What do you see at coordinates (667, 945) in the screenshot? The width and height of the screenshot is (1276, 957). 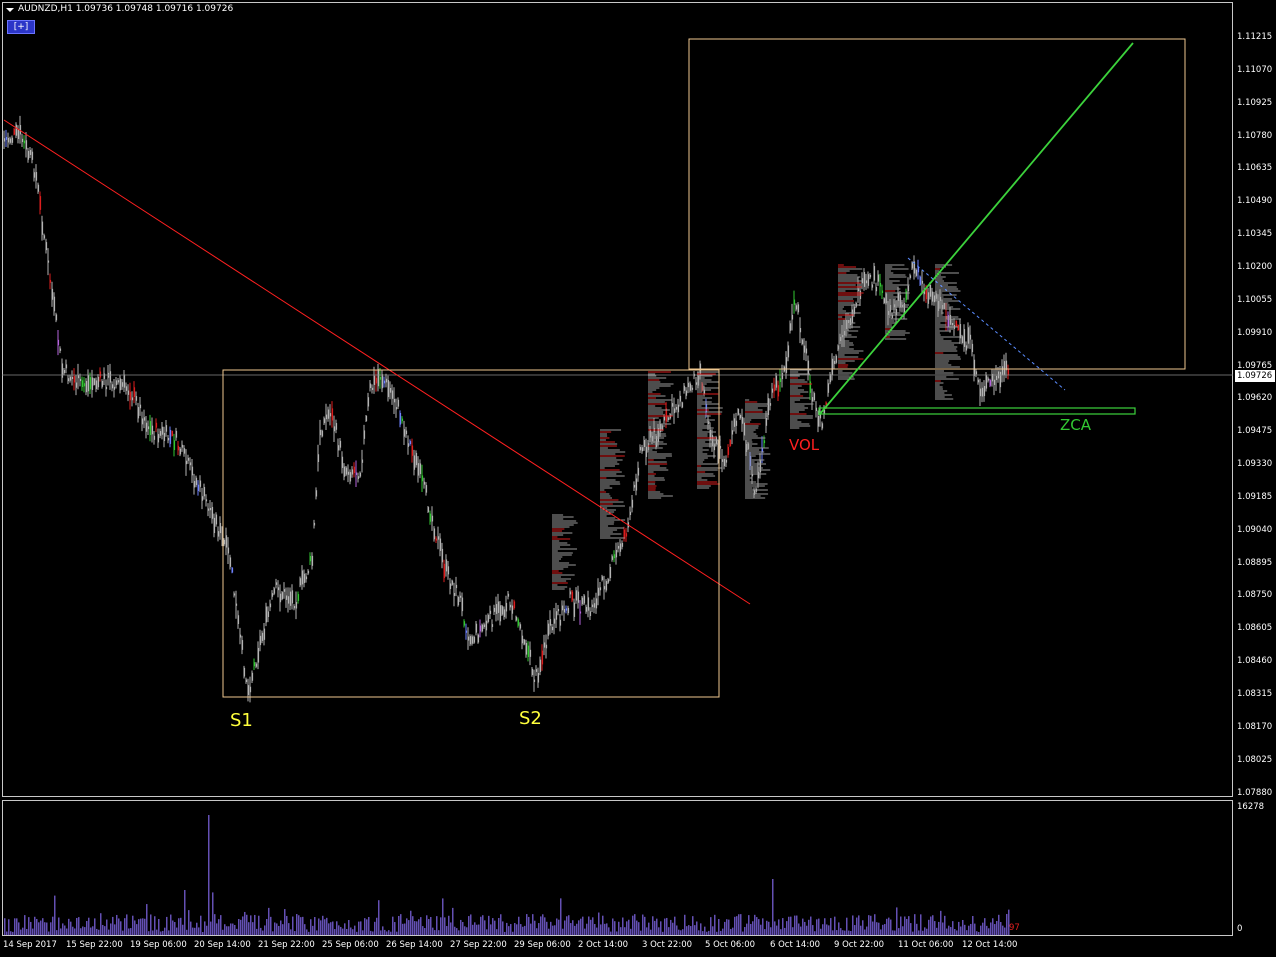 I see `time-tick-label: 3 Oct 22:00` at bounding box center [667, 945].